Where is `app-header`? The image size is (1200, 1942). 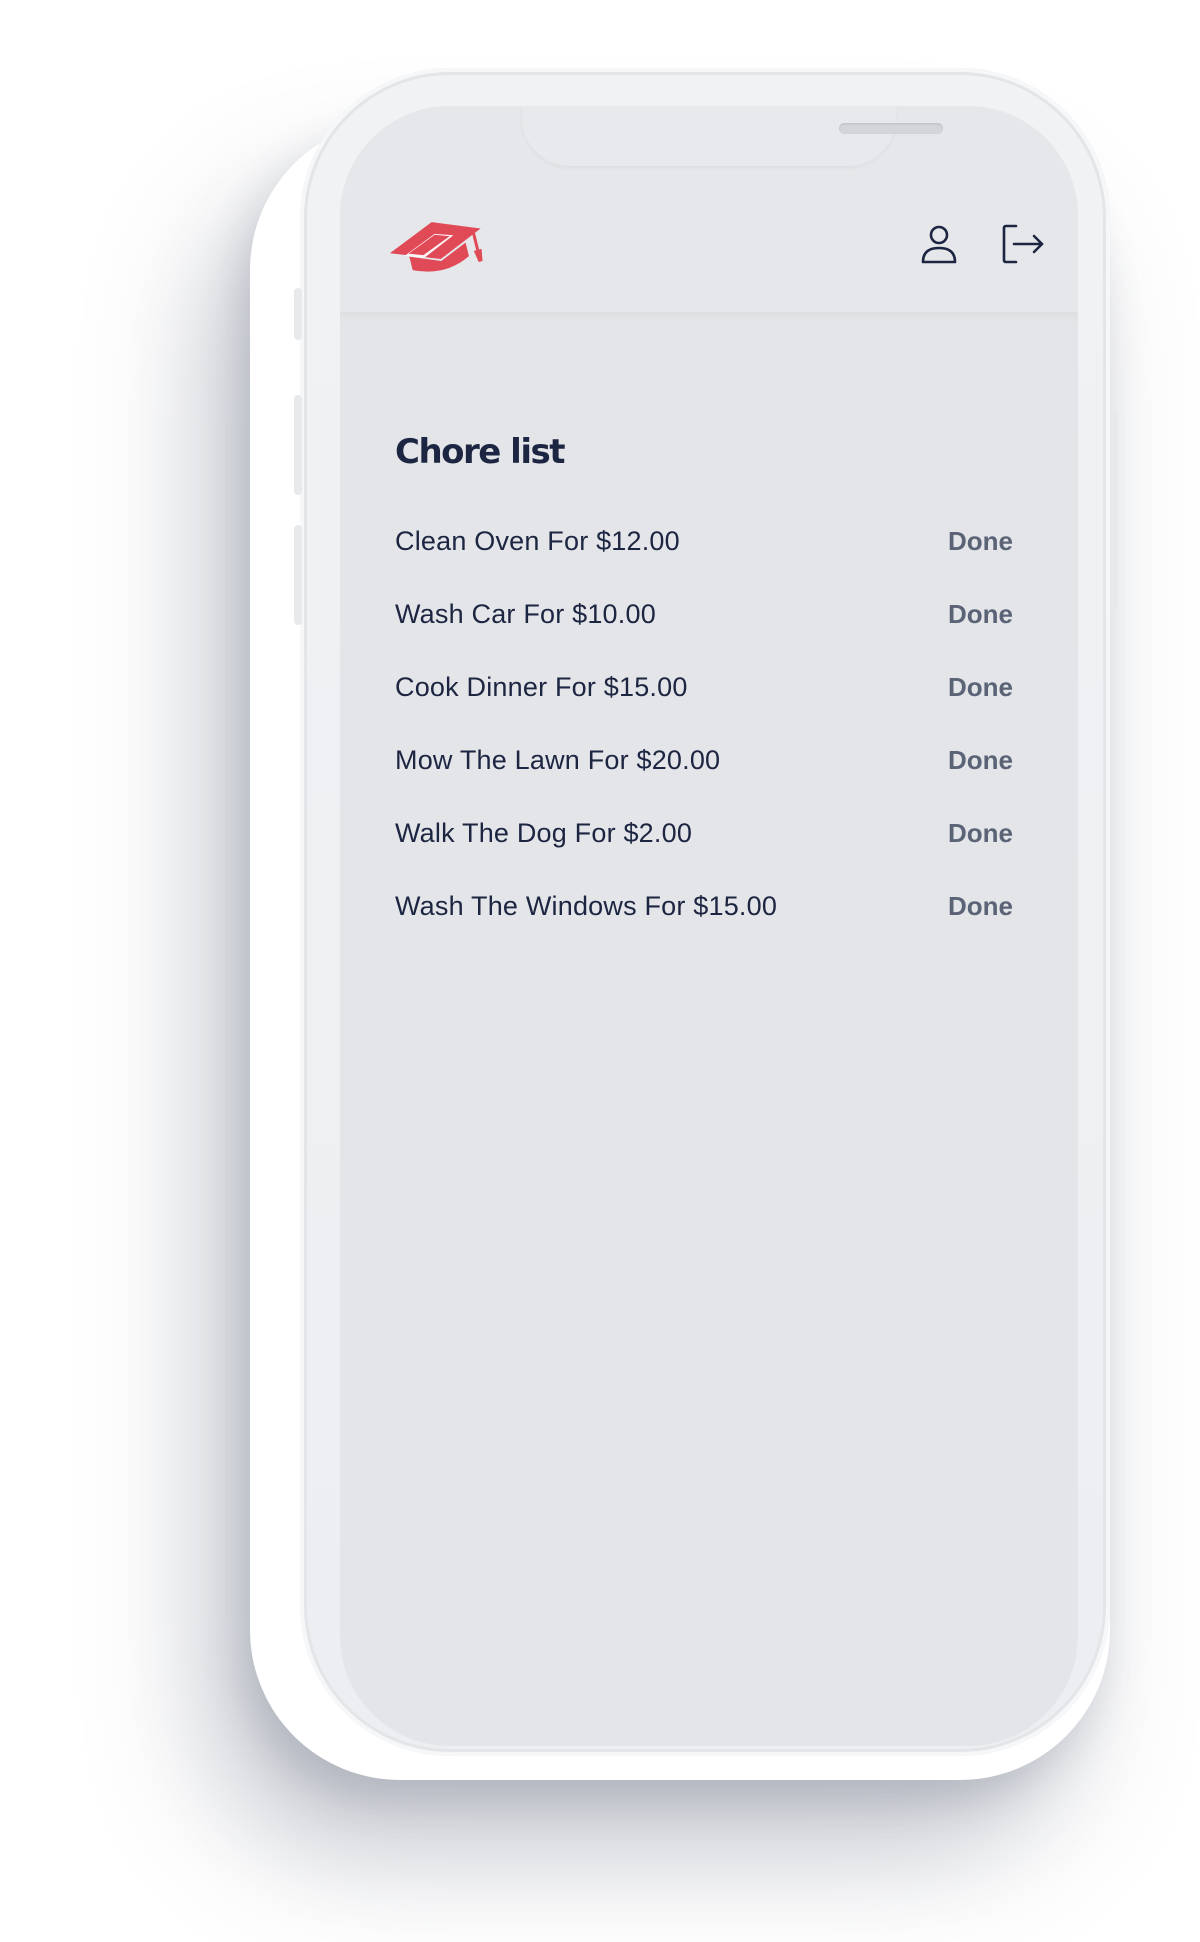 app-header is located at coordinates (709, 209).